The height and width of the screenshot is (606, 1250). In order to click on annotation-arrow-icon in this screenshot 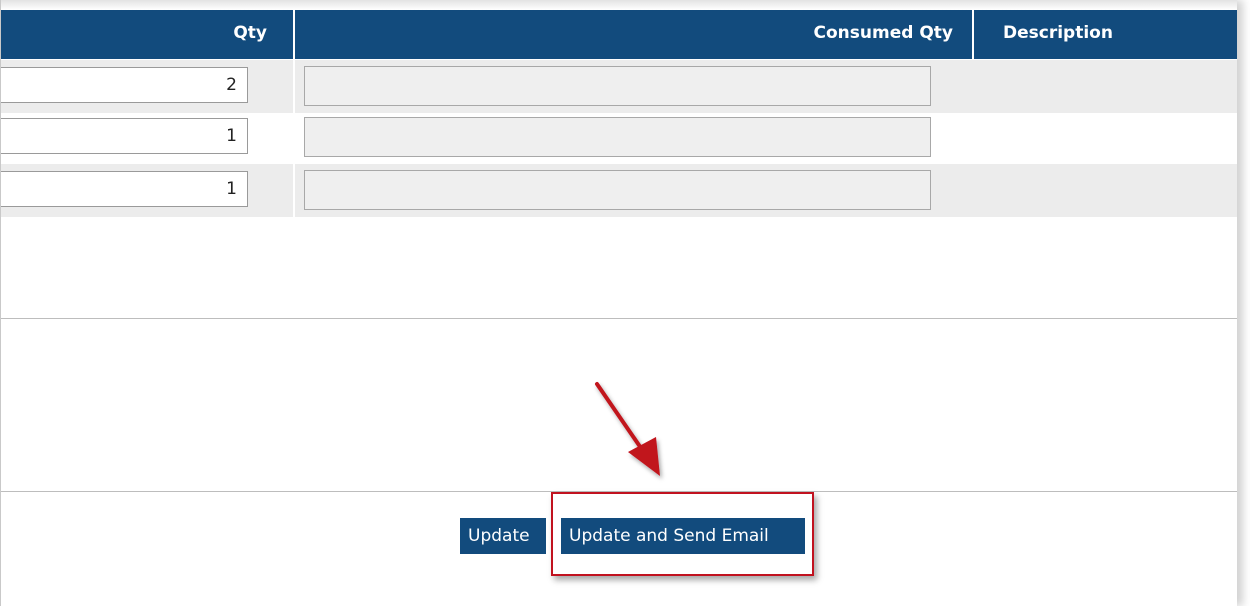, I will do `click(627, 429)`.